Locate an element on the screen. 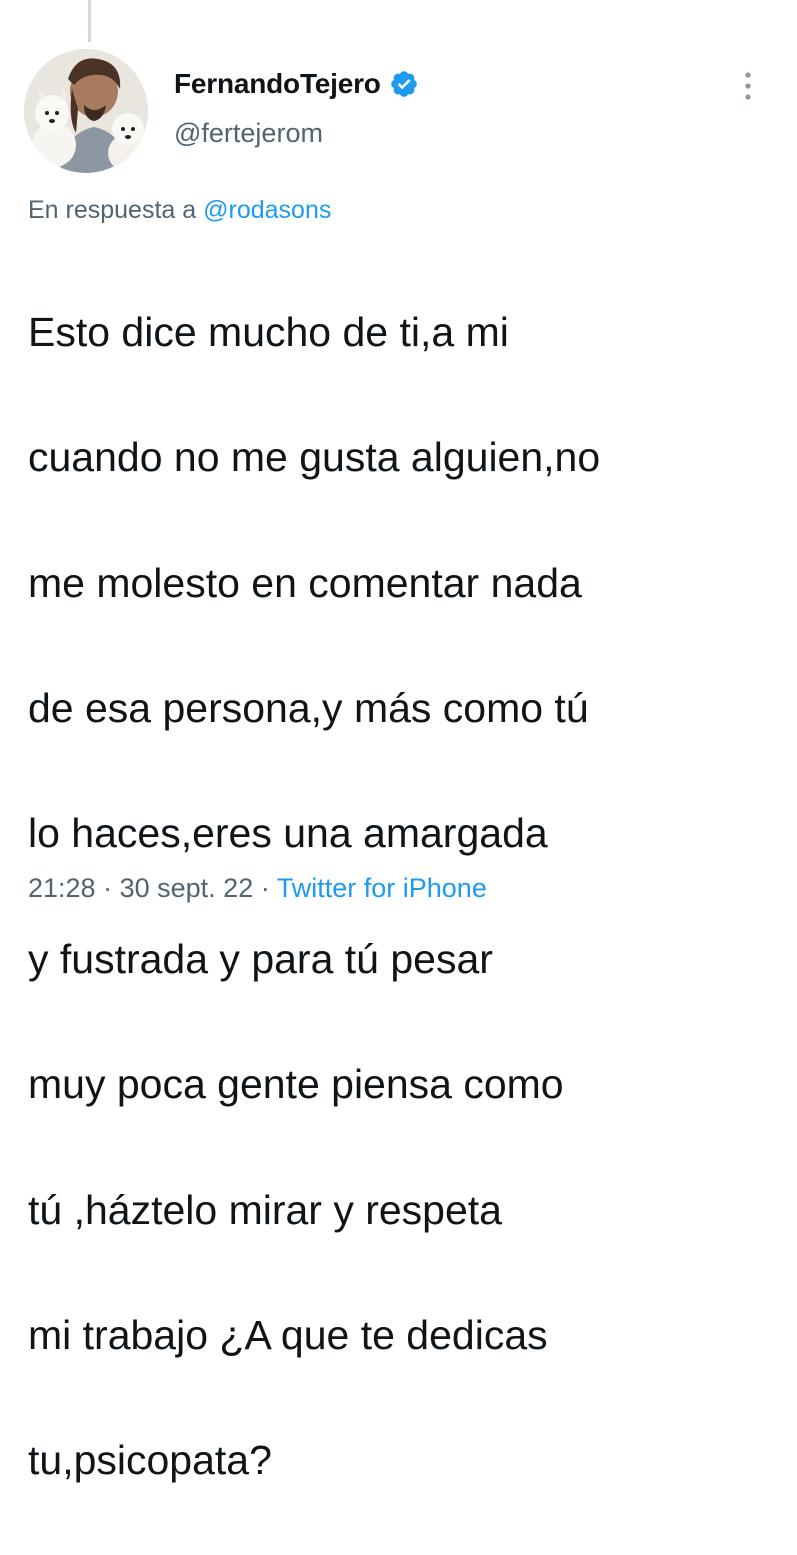  more-vertical-icon is located at coordinates (748, 86).